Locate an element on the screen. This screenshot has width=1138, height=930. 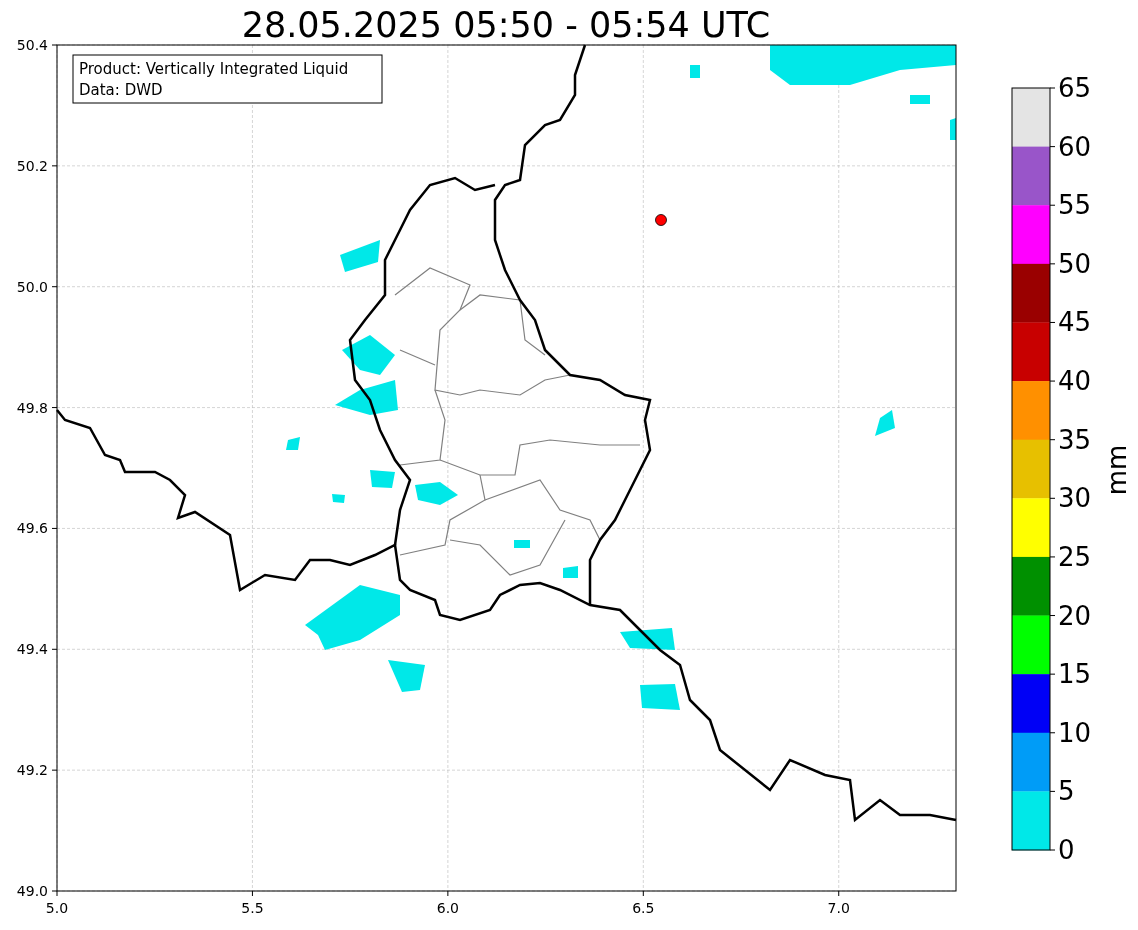
axis-tick-label: 5.0 is located at coordinates (57, 908).